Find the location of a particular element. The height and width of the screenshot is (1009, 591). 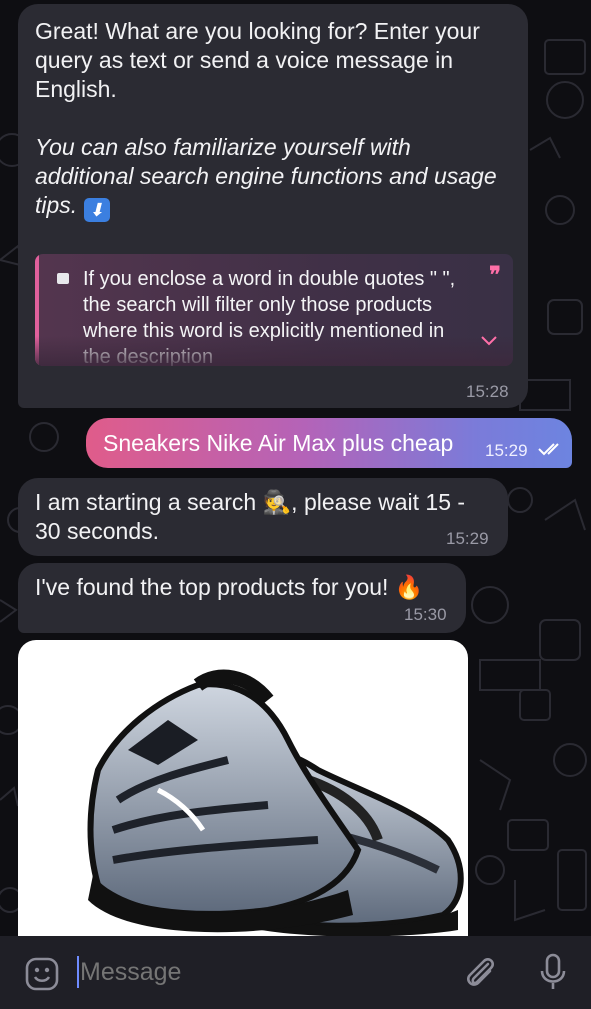

found-text: I've found the top products for you! 🔥 is located at coordinates (229, 587).